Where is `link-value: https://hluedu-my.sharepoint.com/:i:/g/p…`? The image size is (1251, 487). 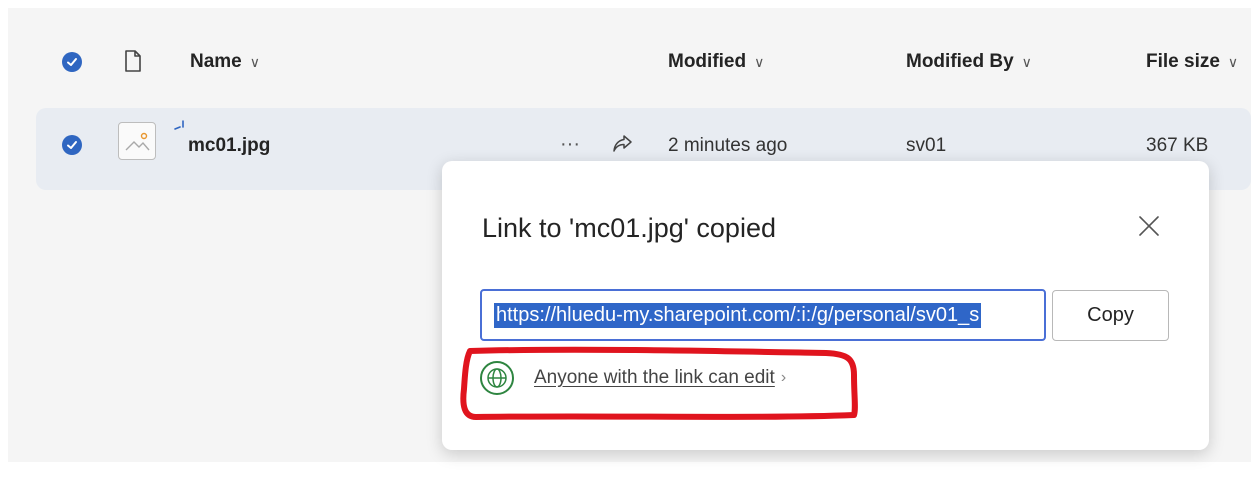 link-value: https://hluedu-my.sharepoint.com/:i:/g/p… is located at coordinates (738, 315).